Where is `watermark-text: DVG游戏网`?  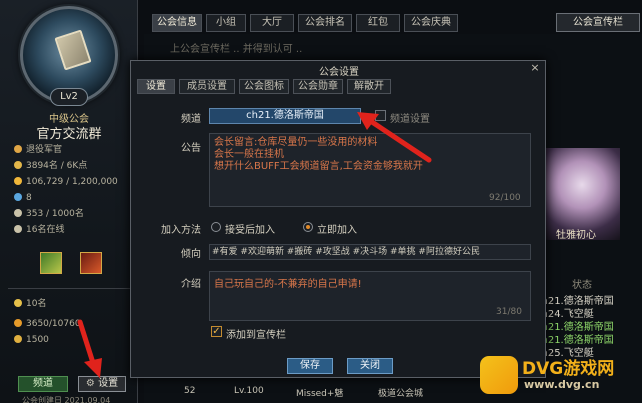 watermark-text: DVG游戏网 is located at coordinates (568, 369).